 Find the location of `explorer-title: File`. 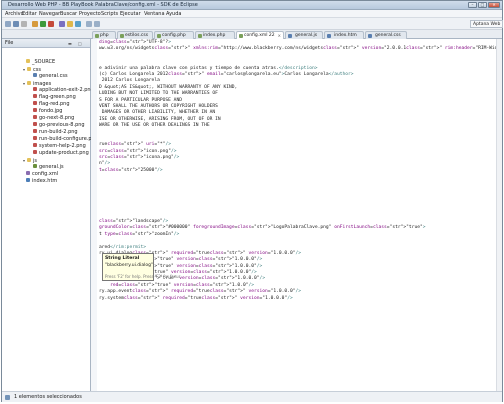

explorer-title: File is located at coordinates (9, 43).